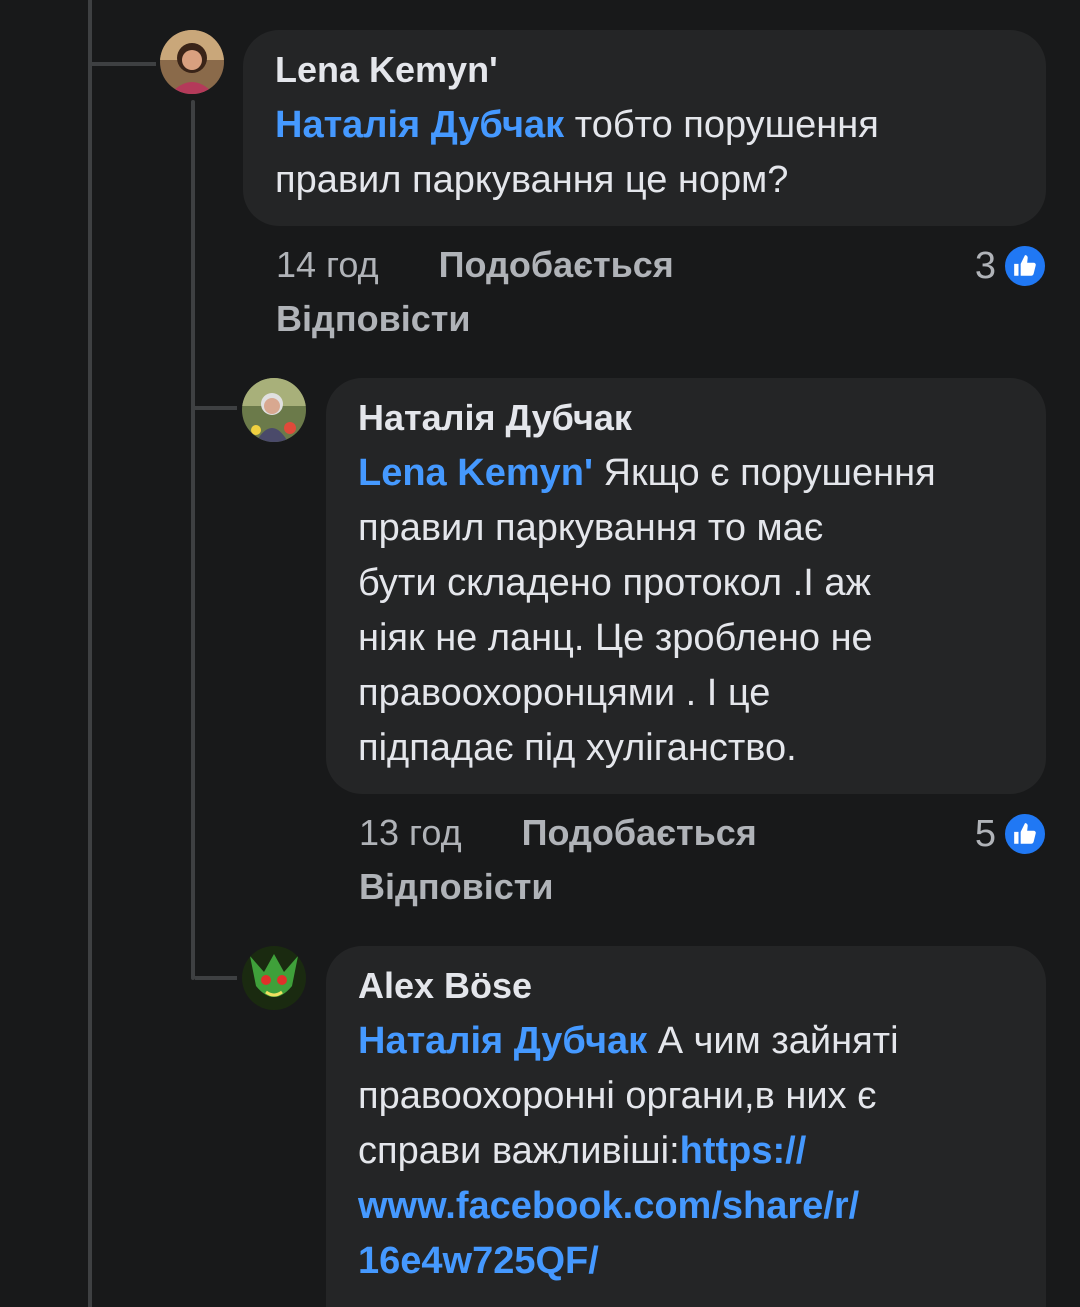 This screenshot has width=1080, height=1307. I want to click on comment-meta: 13 год Подобається, so click(558, 833).